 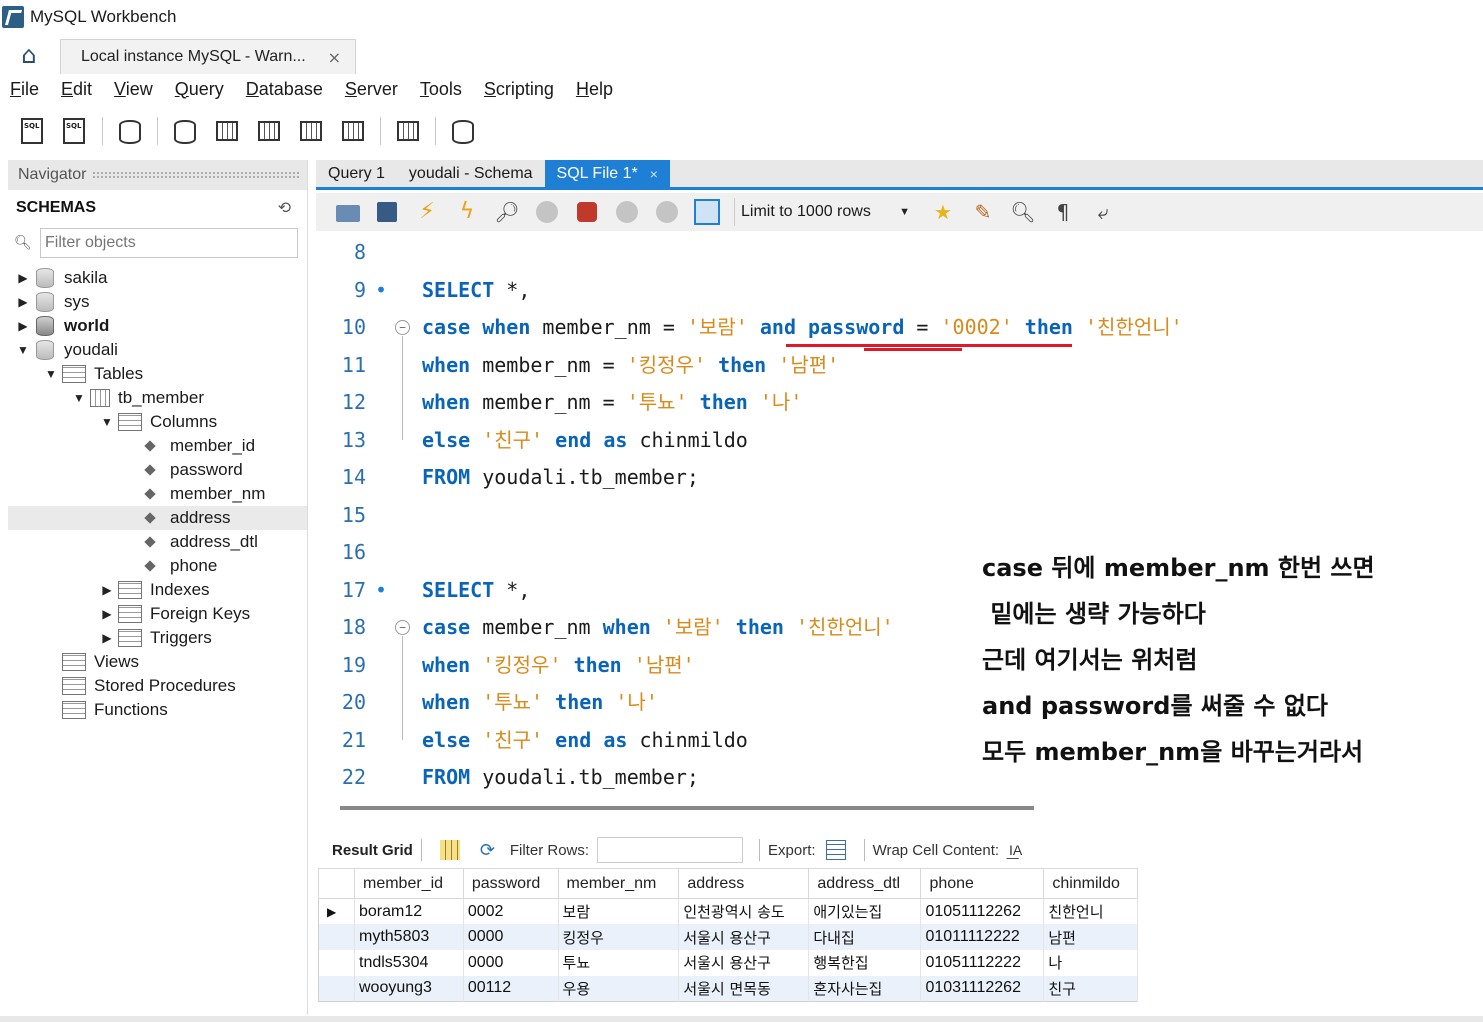 What do you see at coordinates (519, 89) in the screenshot?
I see `menu-scripting: Scripting` at bounding box center [519, 89].